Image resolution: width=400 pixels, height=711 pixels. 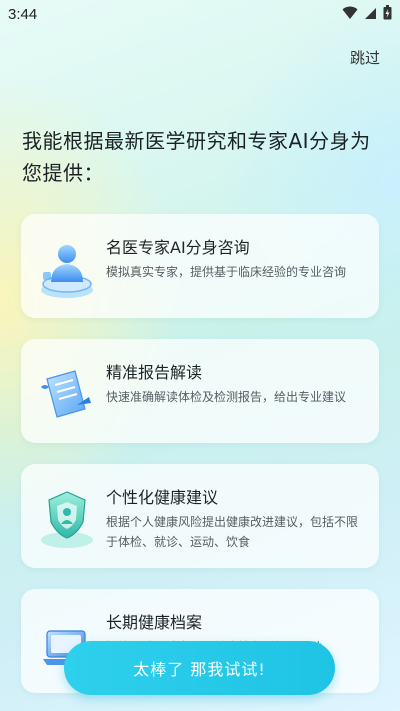 What do you see at coordinates (365, 57) in the screenshot?
I see `skip-button: 跳过` at bounding box center [365, 57].